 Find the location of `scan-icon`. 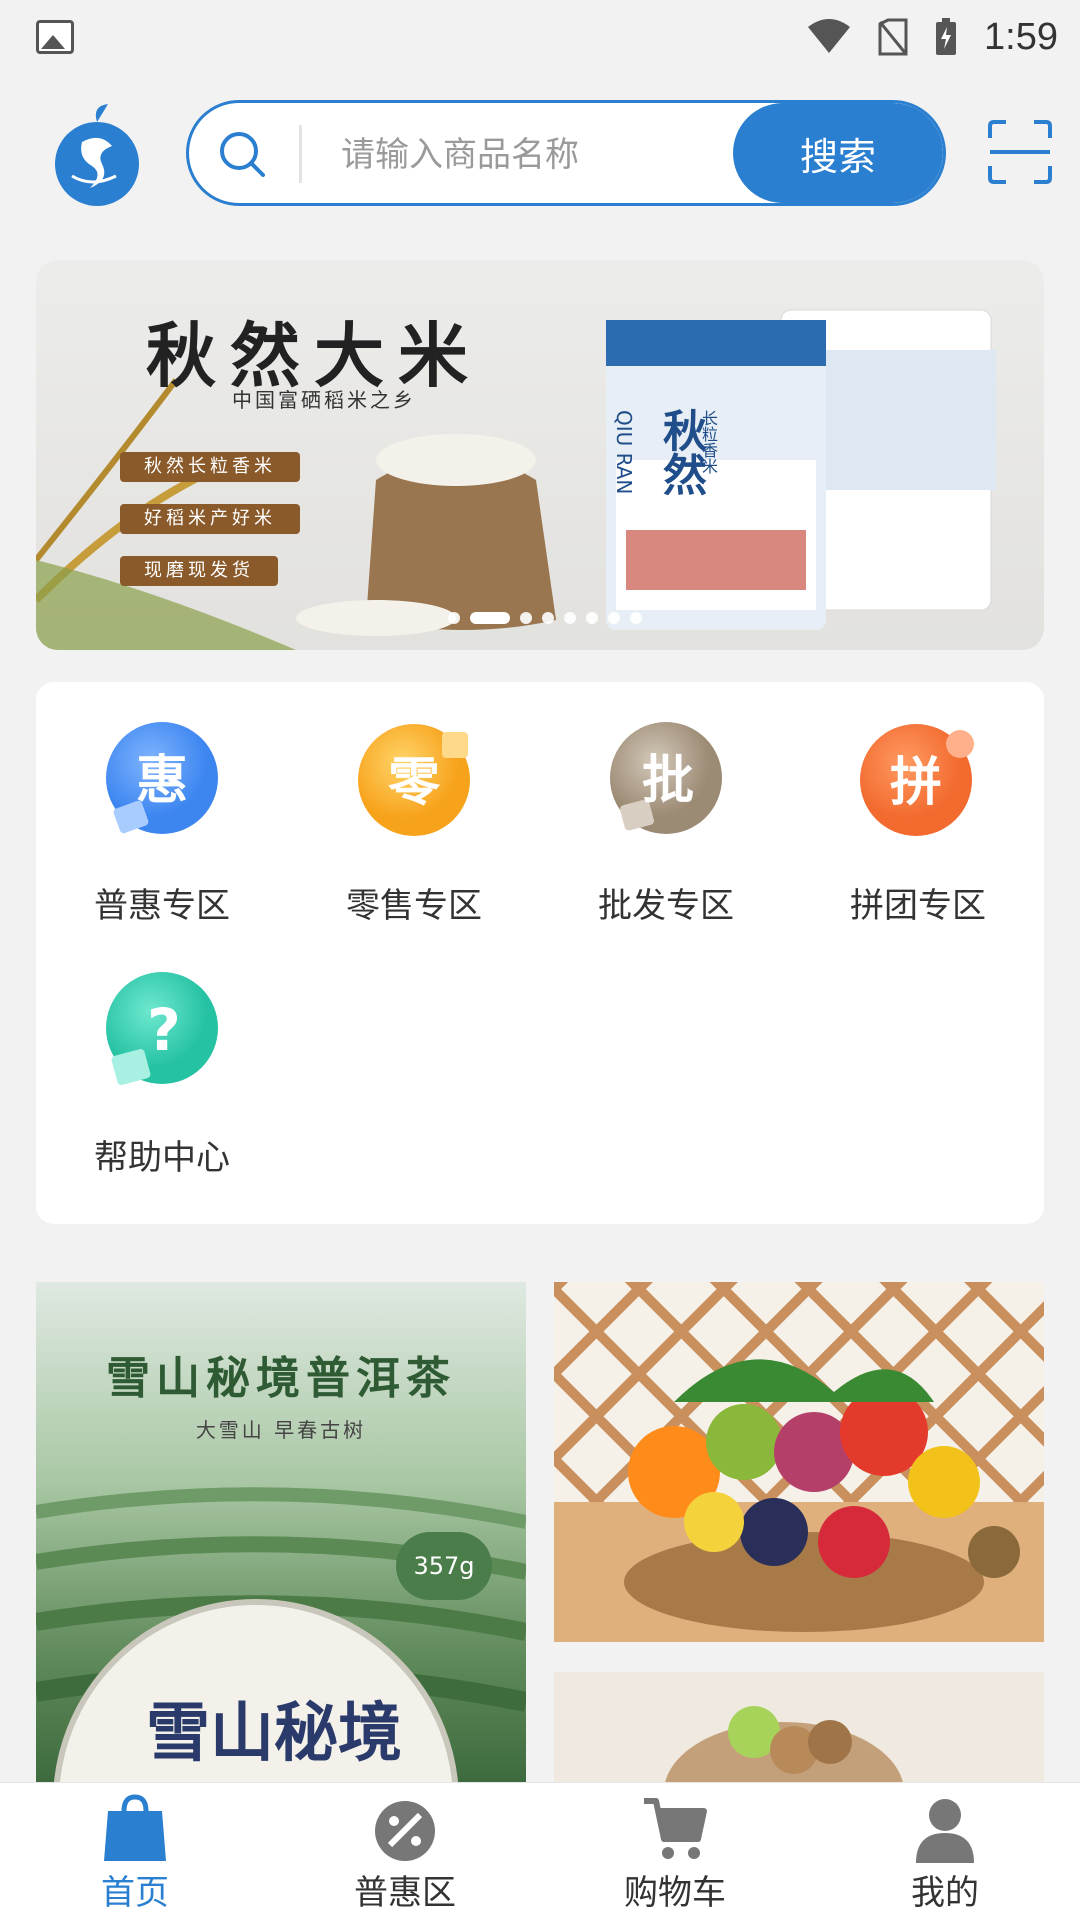

scan-icon is located at coordinates (1020, 152).